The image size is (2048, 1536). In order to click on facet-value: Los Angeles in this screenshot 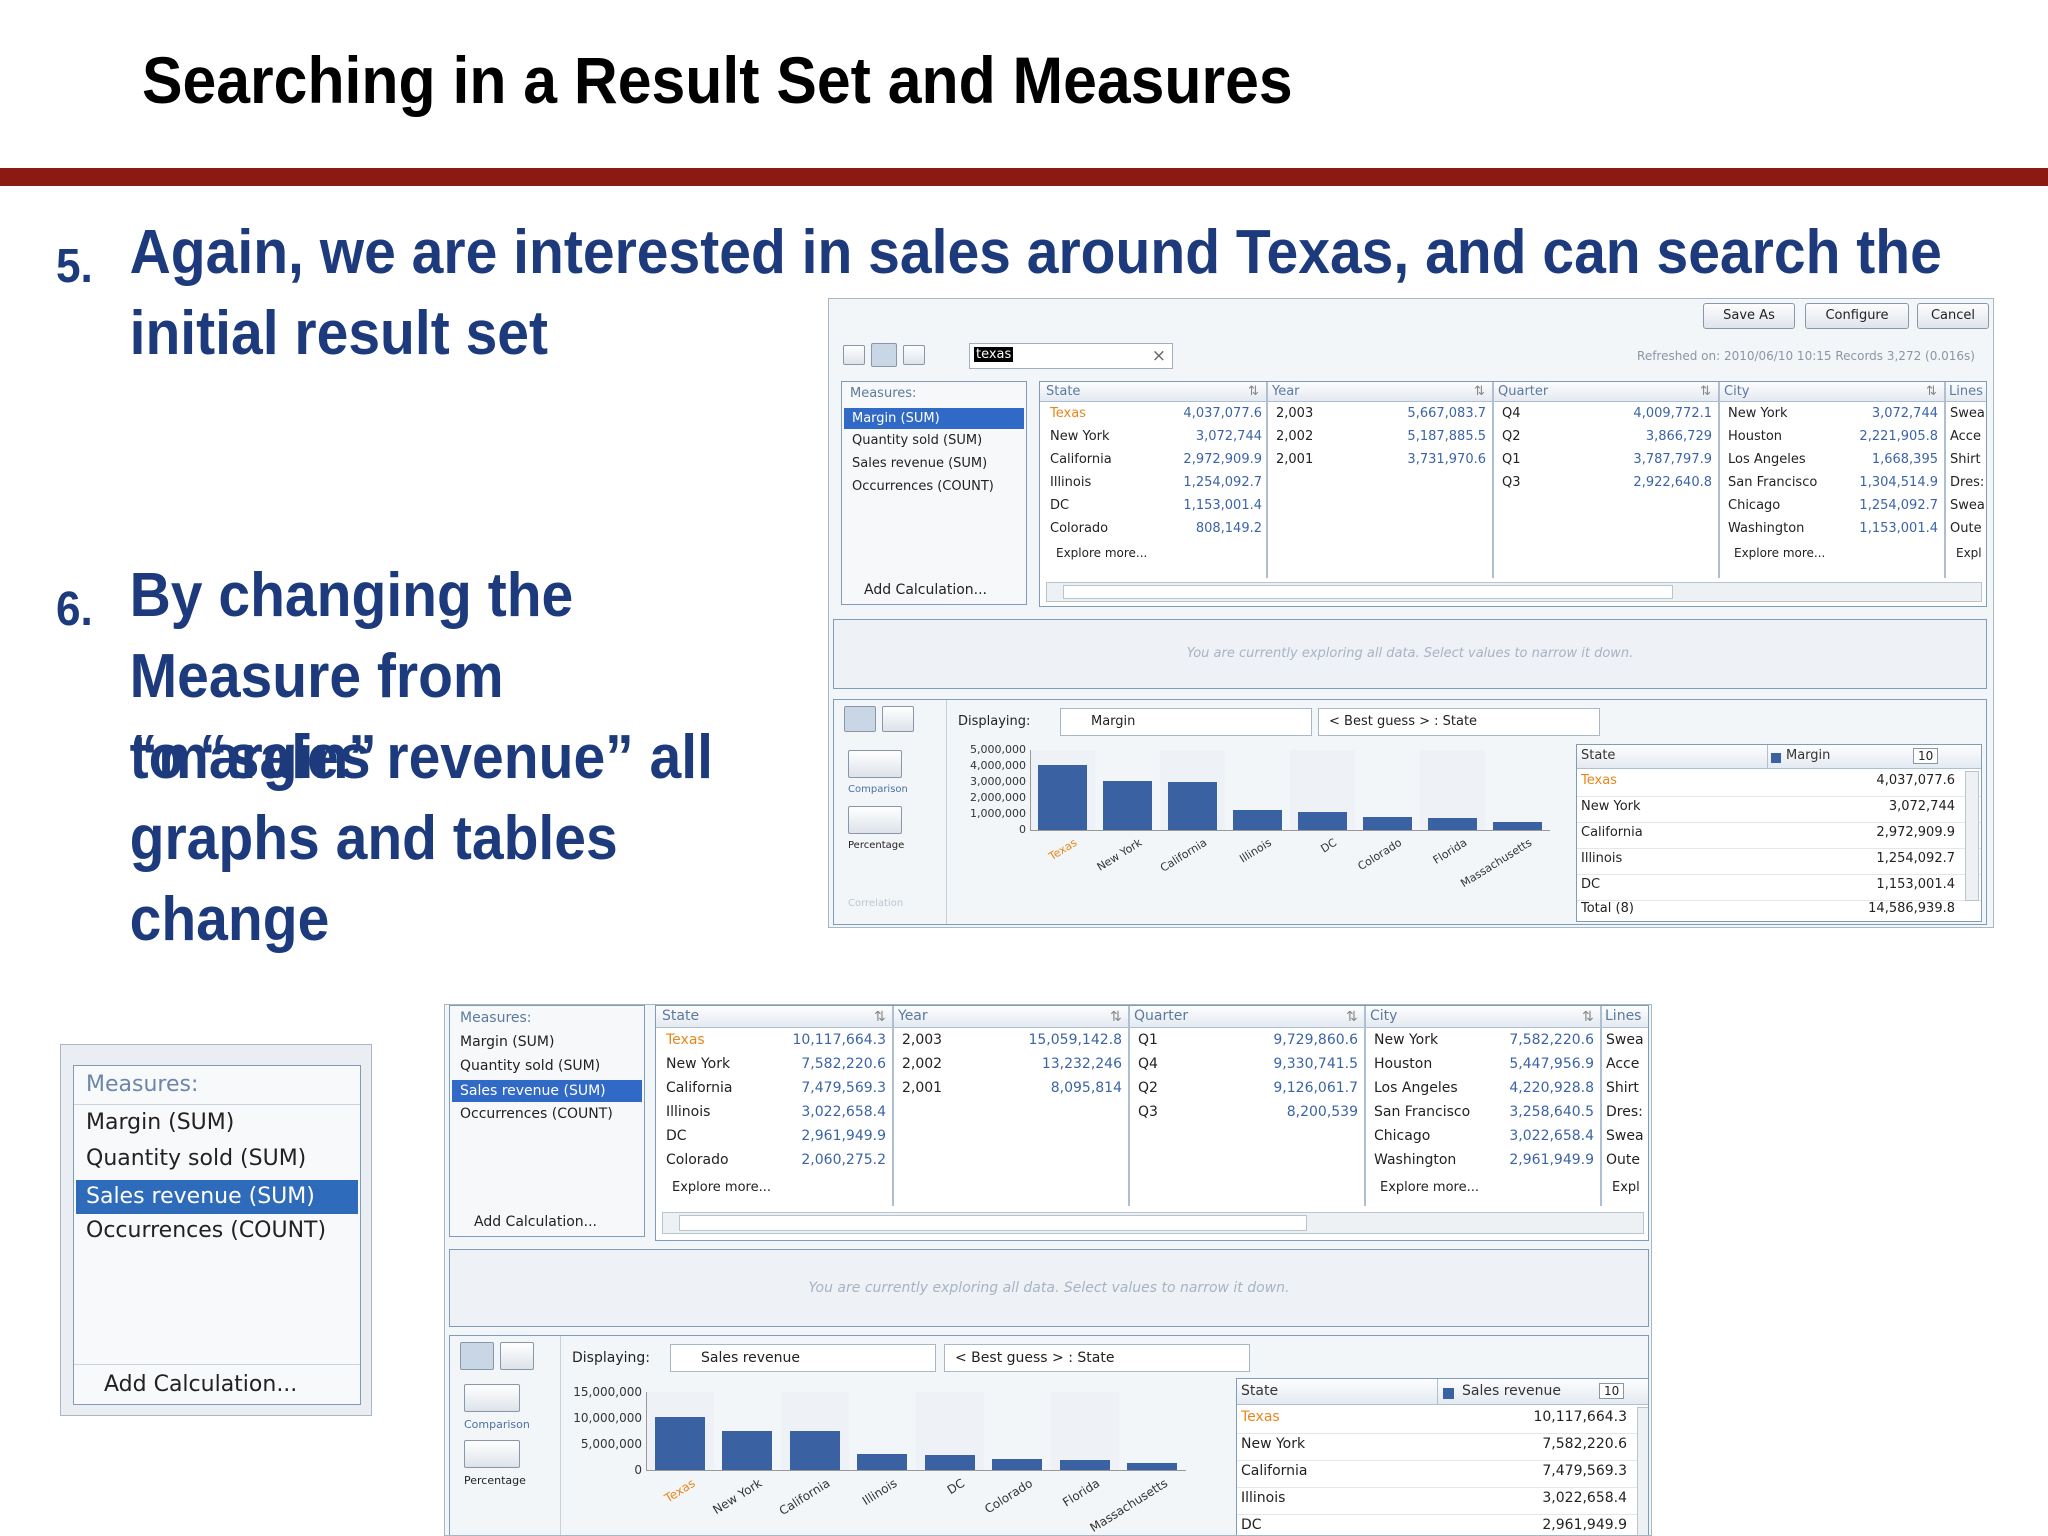, I will do `click(1767, 459)`.